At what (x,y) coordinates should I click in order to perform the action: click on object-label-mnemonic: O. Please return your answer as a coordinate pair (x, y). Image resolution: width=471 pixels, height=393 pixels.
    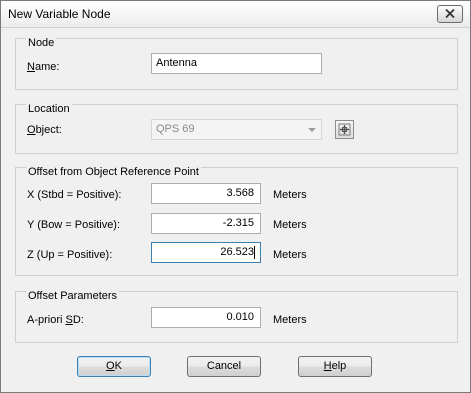
    Looking at the image, I should click on (31, 130).